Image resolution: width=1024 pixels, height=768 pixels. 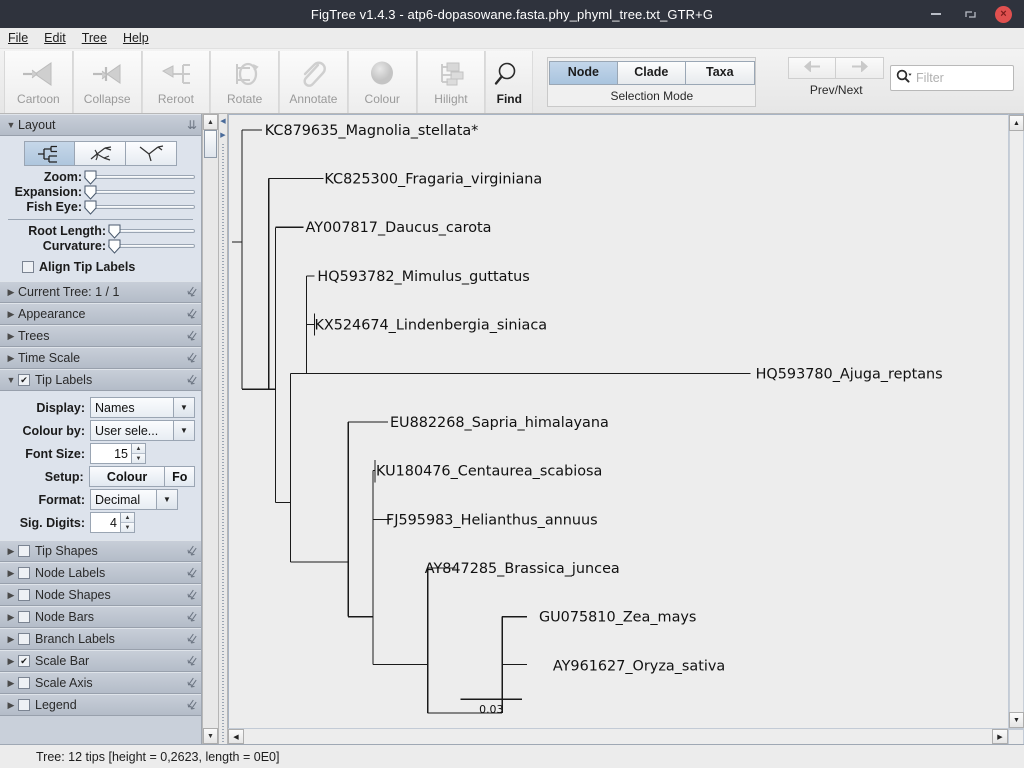 What do you see at coordinates (100, 267) in the screenshot?
I see `align-tip-labels-row: Align Tip Labels` at bounding box center [100, 267].